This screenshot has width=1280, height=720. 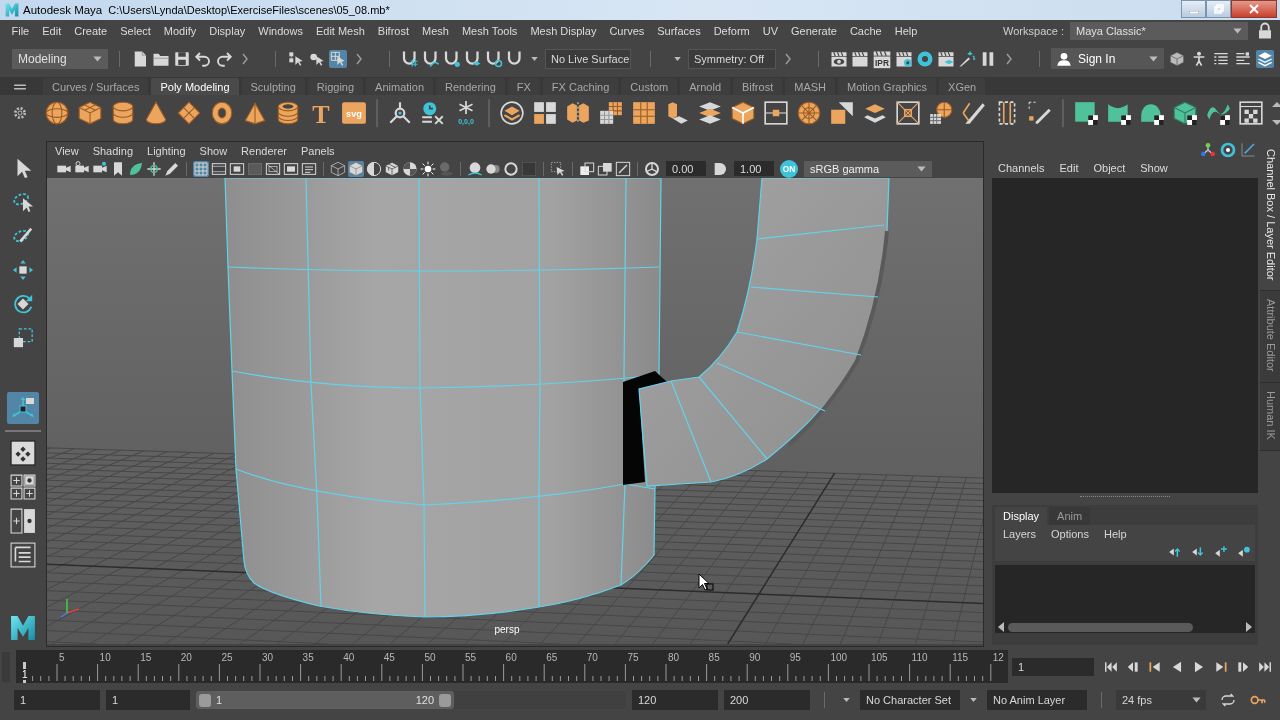 I want to click on plane-icon, so click(x=189, y=112).